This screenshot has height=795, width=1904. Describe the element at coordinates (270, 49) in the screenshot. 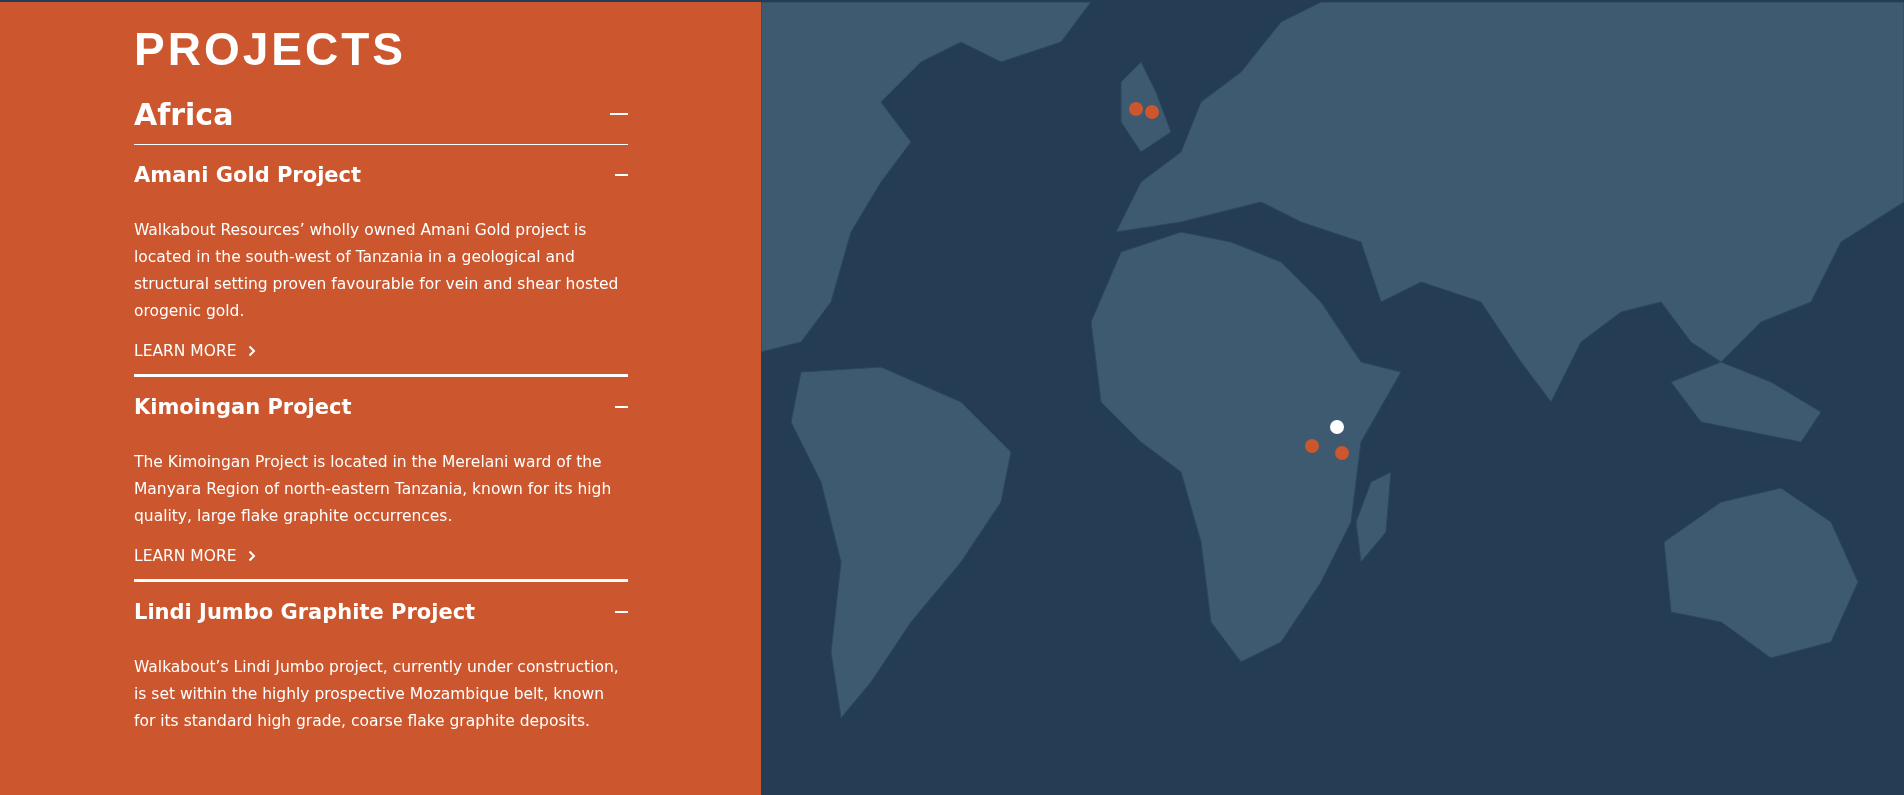

I see `page-title: PROJECTS` at that location.